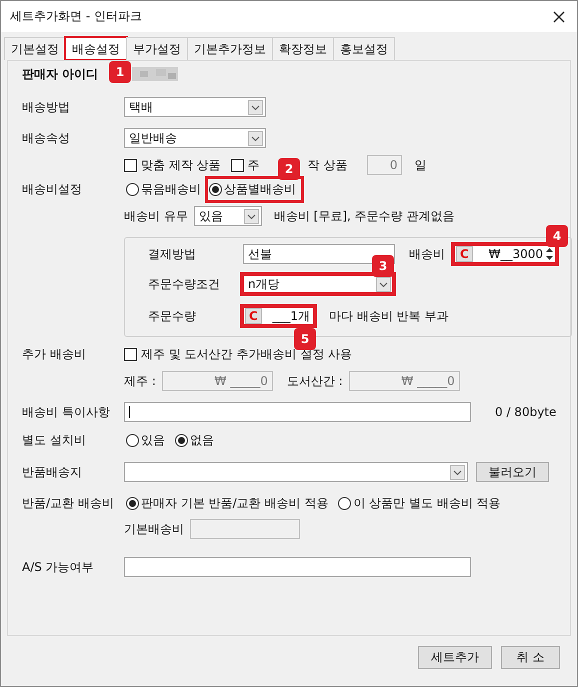 The width and height of the screenshot is (578, 687). What do you see at coordinates (314, 381) in the screenshot?
I see `field-label: 도서산간 :` at bounding box center [314, 381].